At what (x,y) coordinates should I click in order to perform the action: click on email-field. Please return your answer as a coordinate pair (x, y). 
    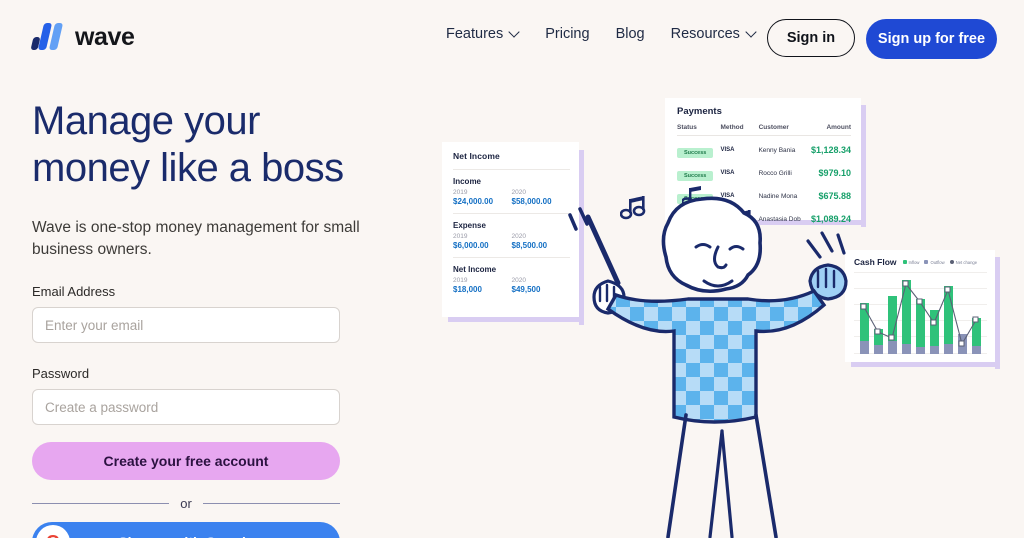
    Looking at the image, I should click on (186, 325).